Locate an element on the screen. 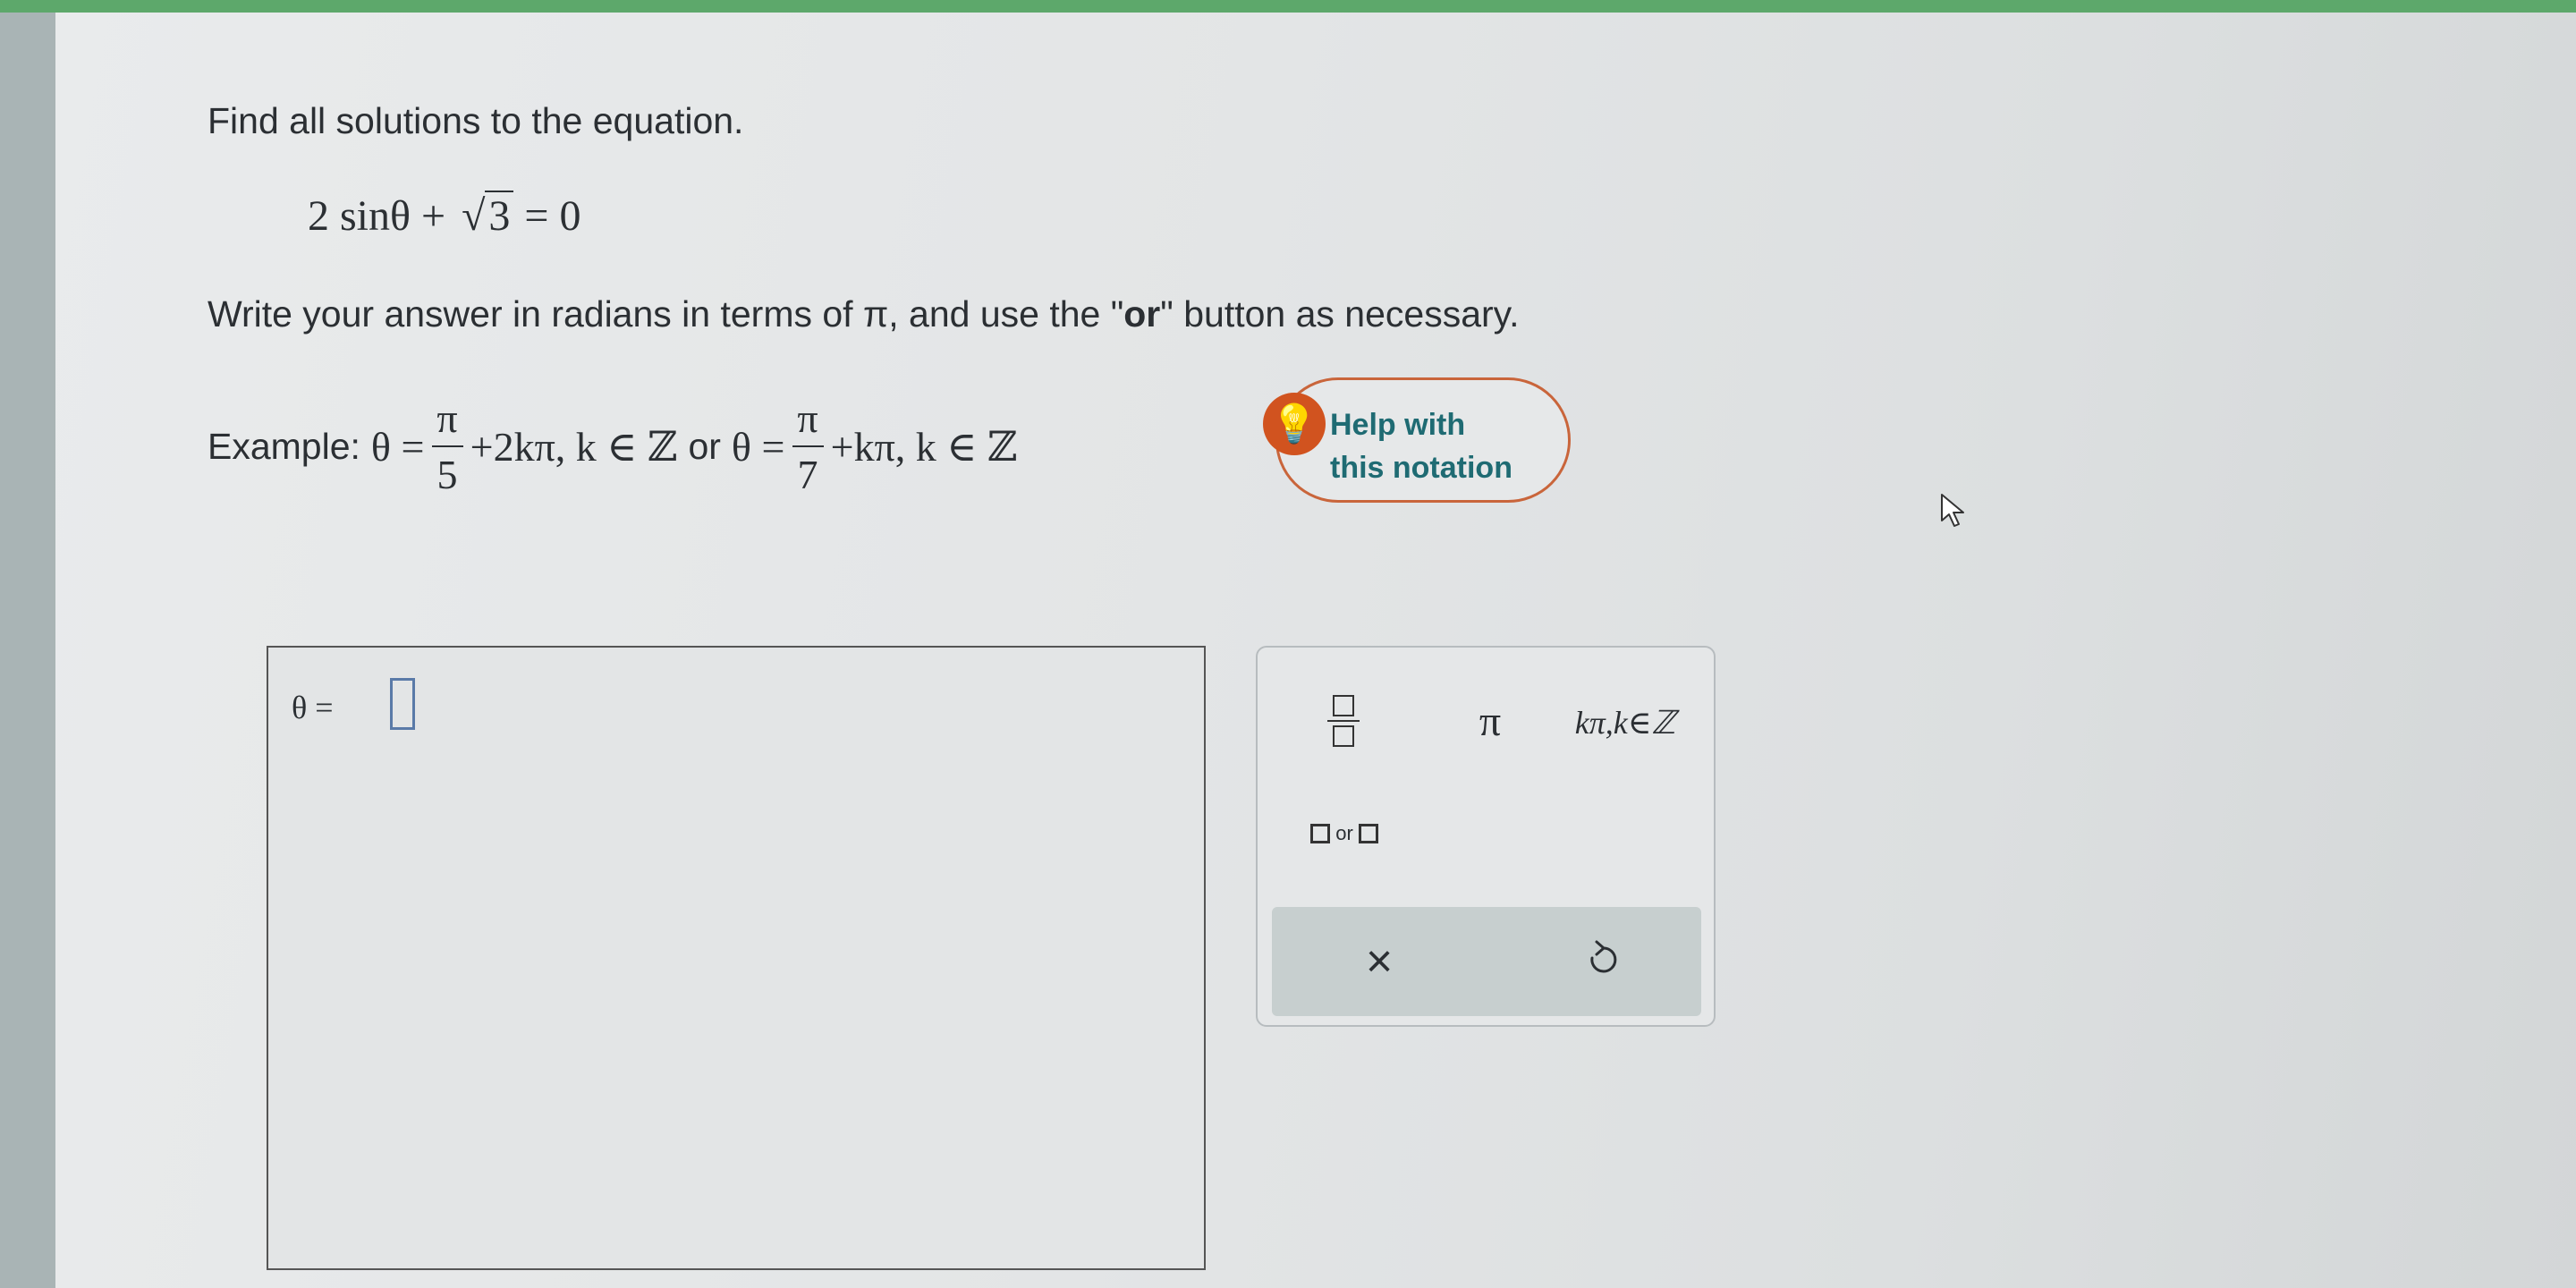 This screenshot has width=2576, height=1288. k-pi-integer-button: kπ,k∈ℤ is located at coordinates (1625, 723).